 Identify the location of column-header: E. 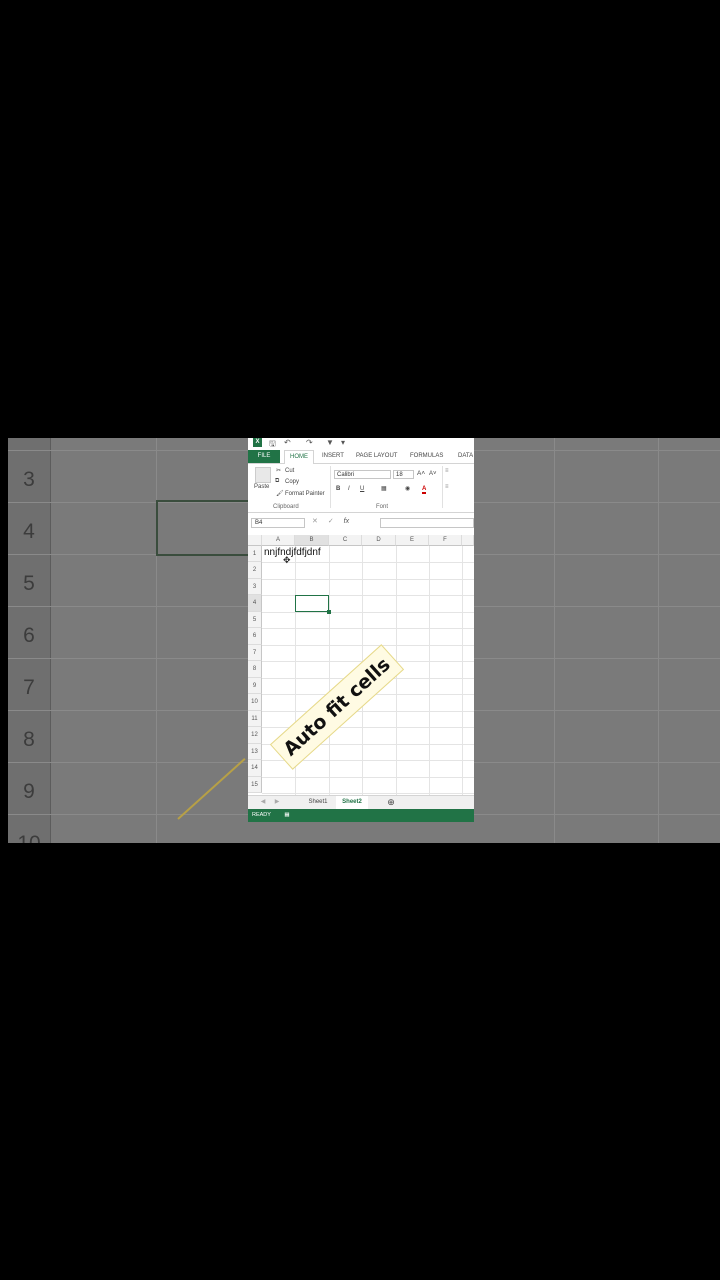
(412, 540).